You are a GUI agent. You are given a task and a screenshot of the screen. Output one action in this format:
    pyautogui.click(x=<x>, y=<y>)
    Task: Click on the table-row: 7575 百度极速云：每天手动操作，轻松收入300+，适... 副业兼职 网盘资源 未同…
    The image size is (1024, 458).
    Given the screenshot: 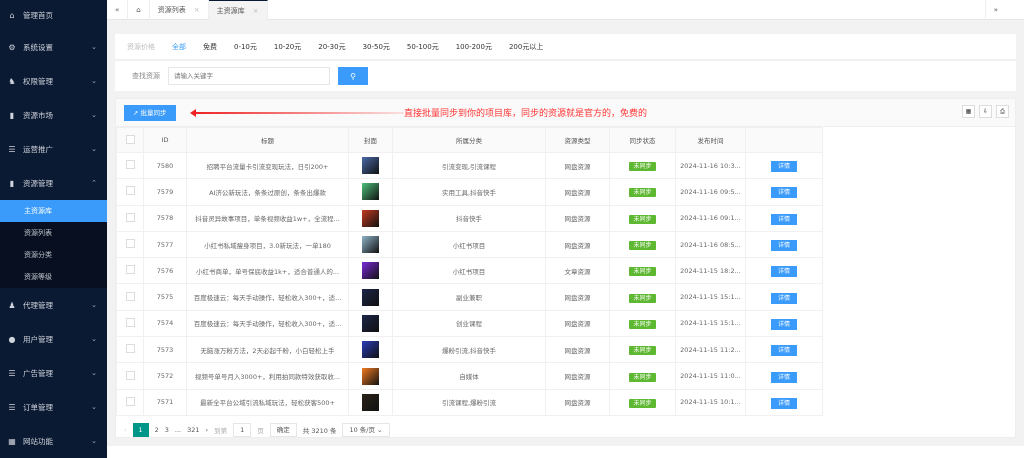 What is the action you would take?
    pyautogui.click(x=469, y=297)
    